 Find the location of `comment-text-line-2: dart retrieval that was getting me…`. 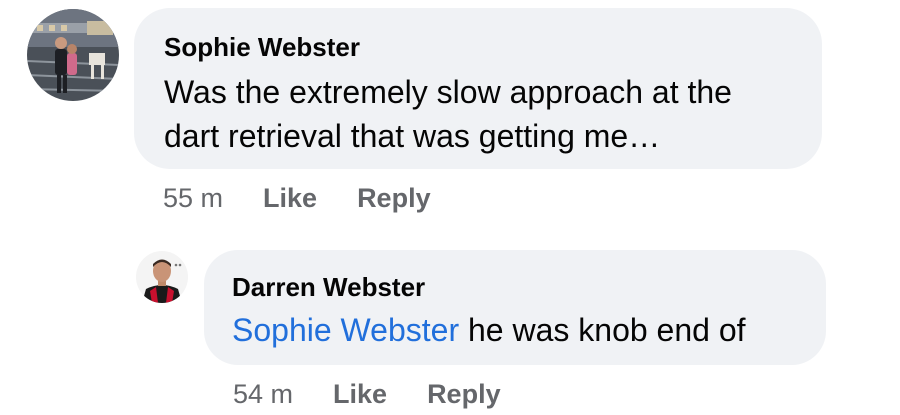

comment-text-line-2: dart retrieval that was getting me… is located at coordinates (412, 136).